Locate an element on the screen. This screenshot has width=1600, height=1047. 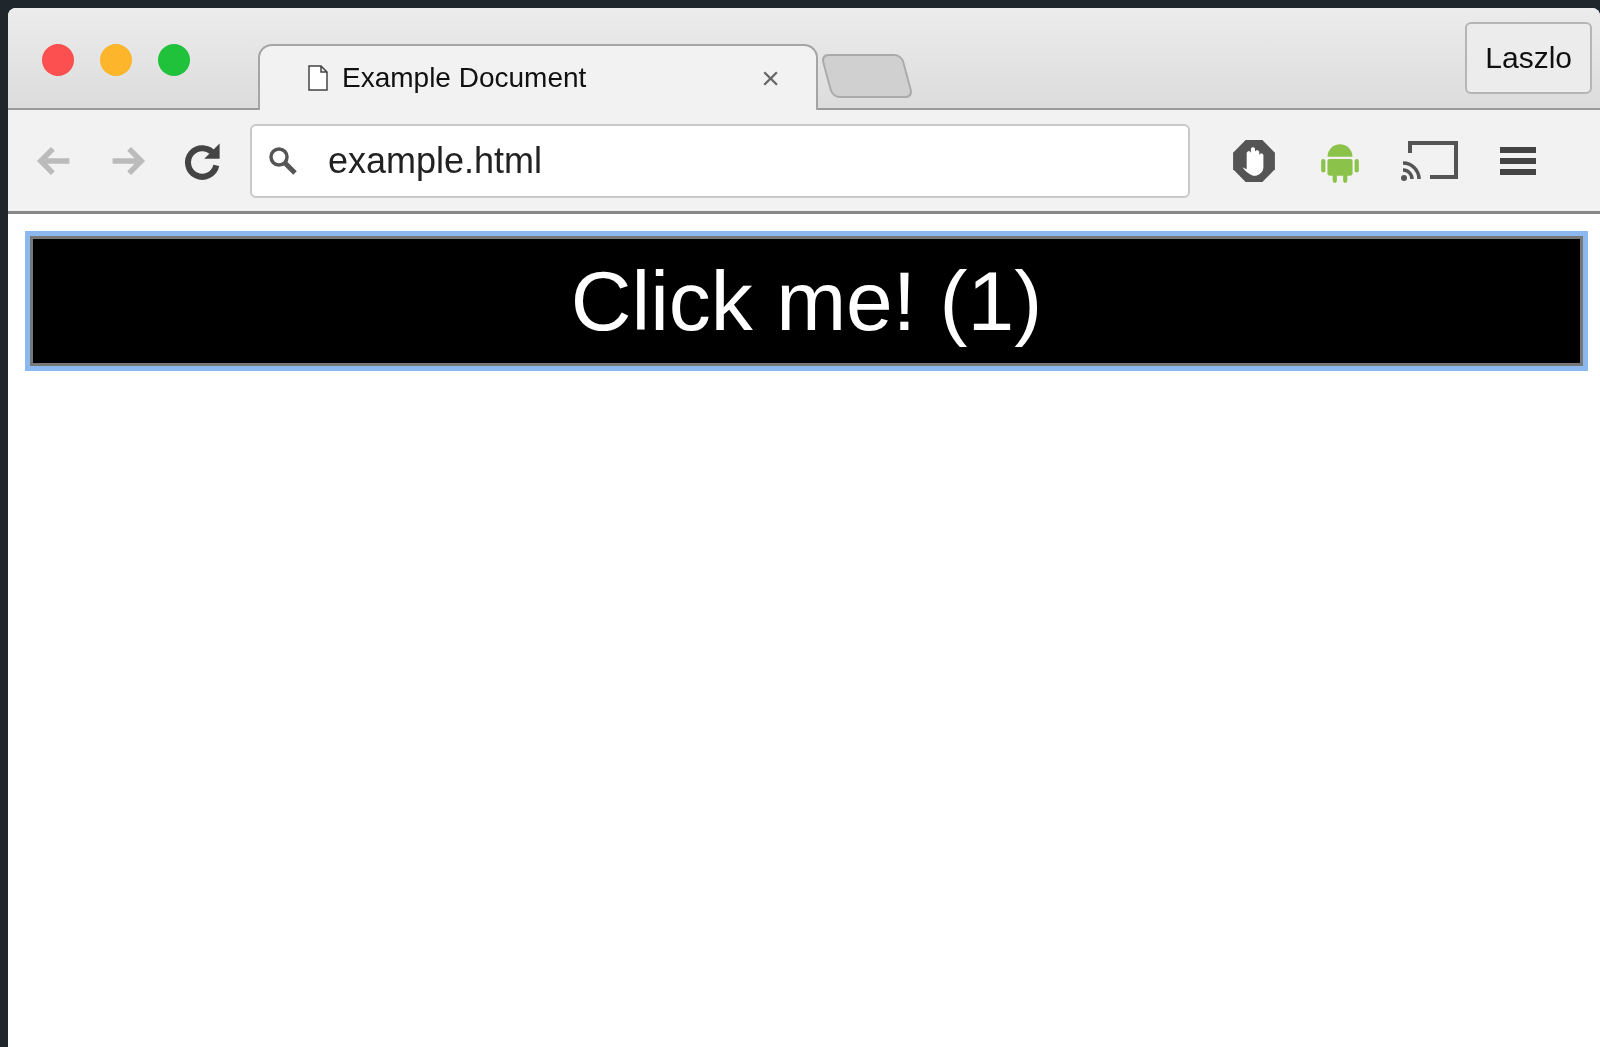
profile-button: Laszlo is located at coordinates (1528, 58).